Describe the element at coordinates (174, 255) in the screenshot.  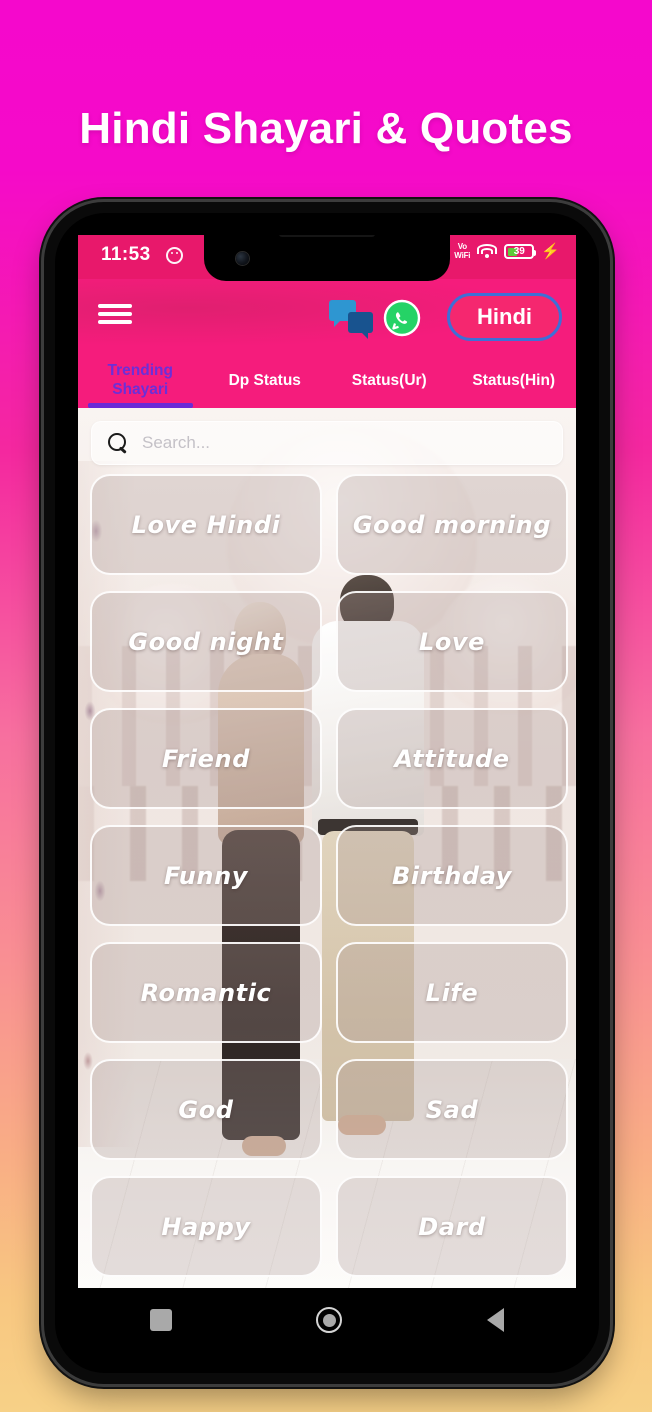
I see `smiley-face-icon` at that location.